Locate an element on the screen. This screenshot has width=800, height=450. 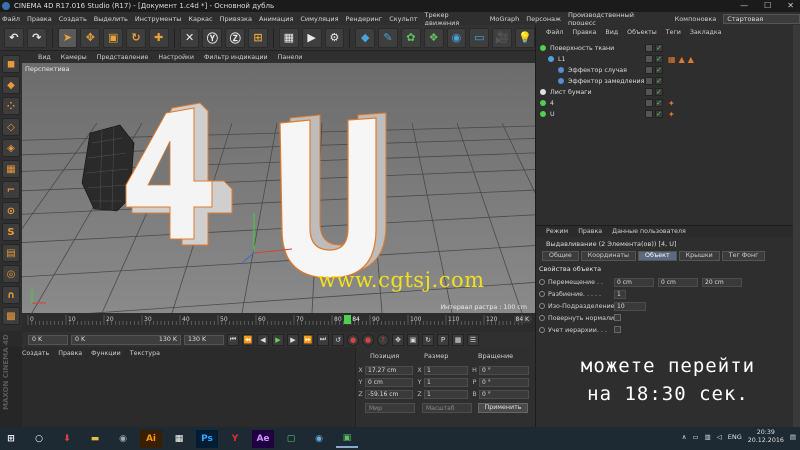
object-name: Лист бумаги is located at coordinates (571, 92).